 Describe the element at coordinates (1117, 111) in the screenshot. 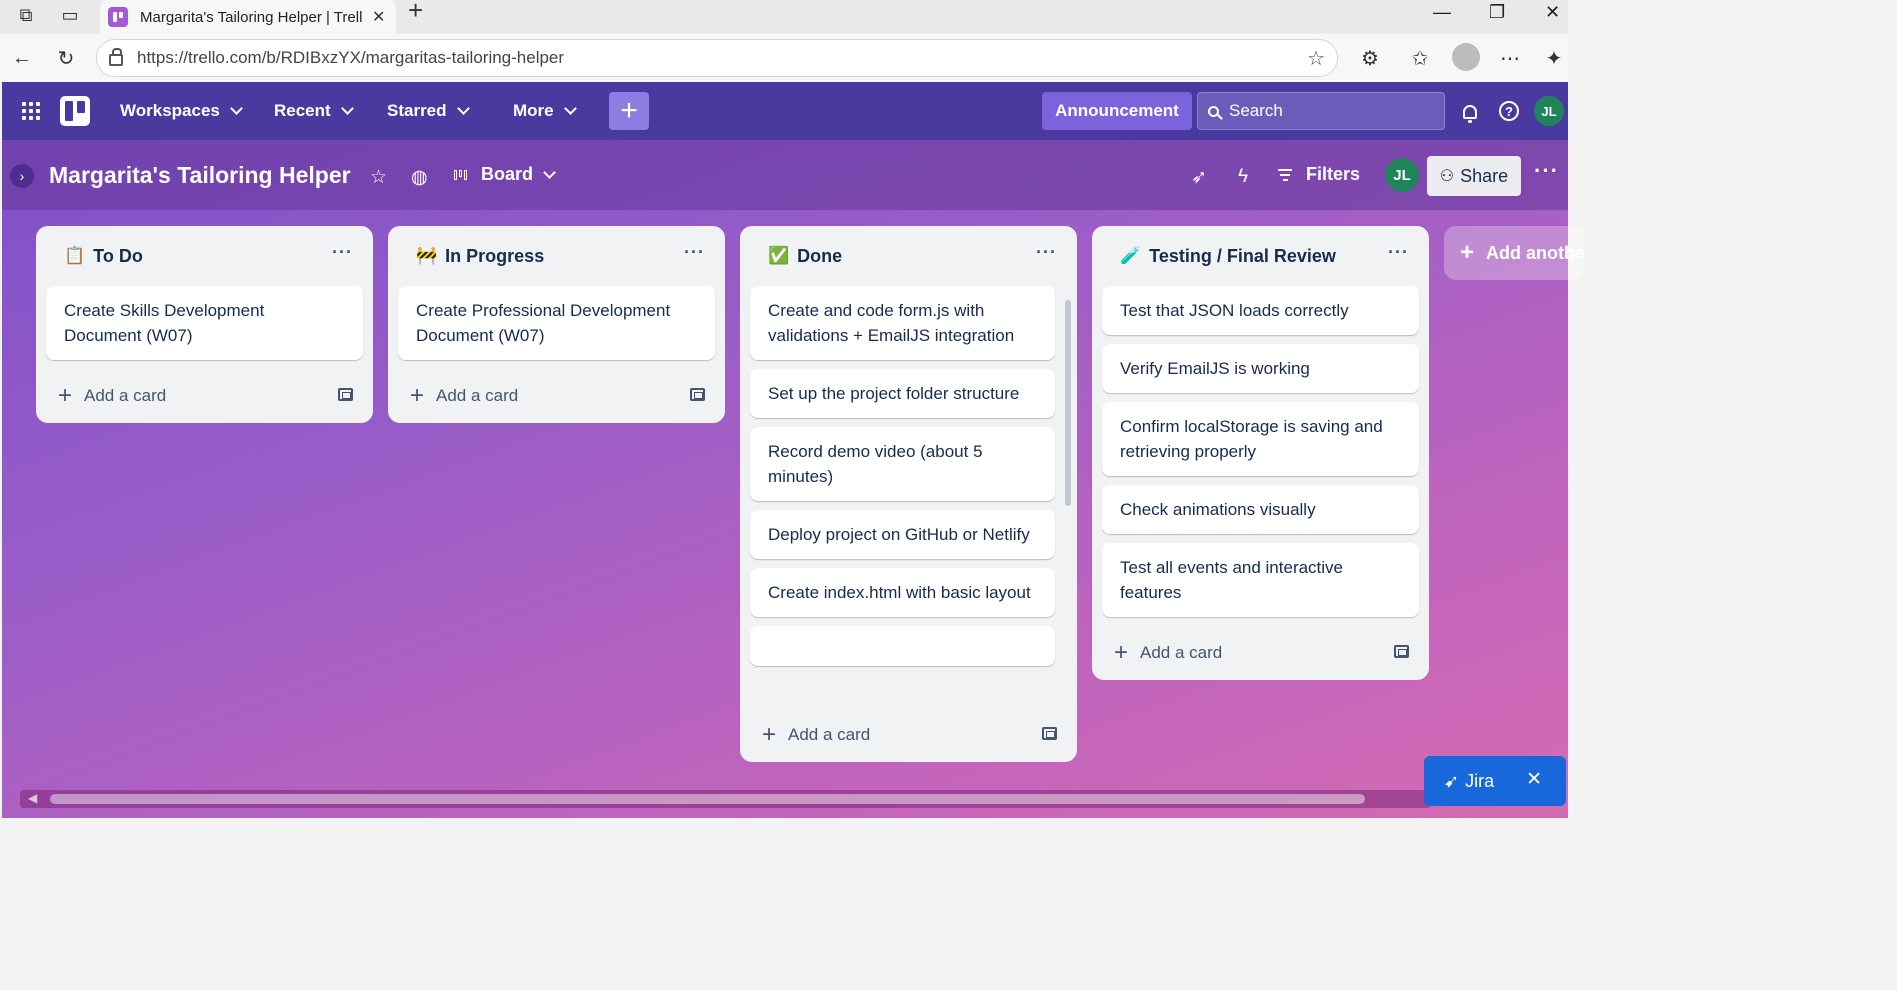

I see `announcement-button: Announcement` at that location.